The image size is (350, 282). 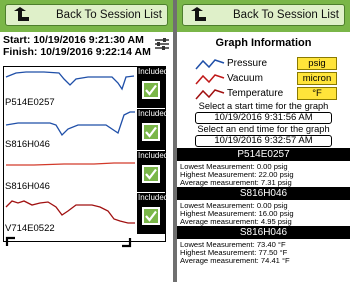 I want to click on end-time-prompt: Select an end time for the graph, so click(x=263, y=129).